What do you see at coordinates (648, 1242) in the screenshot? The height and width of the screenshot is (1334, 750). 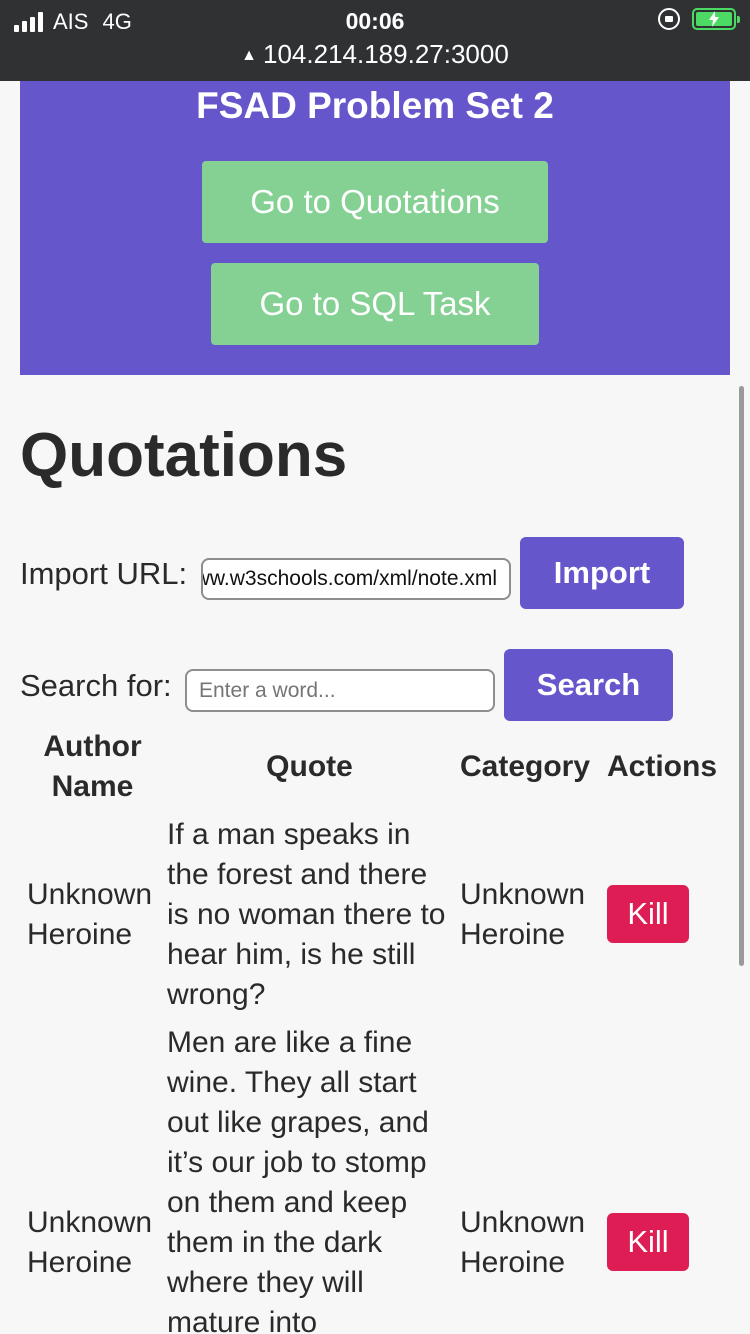 I see `row-2-kill-button: Kill` at bounding box center [648, 1242].